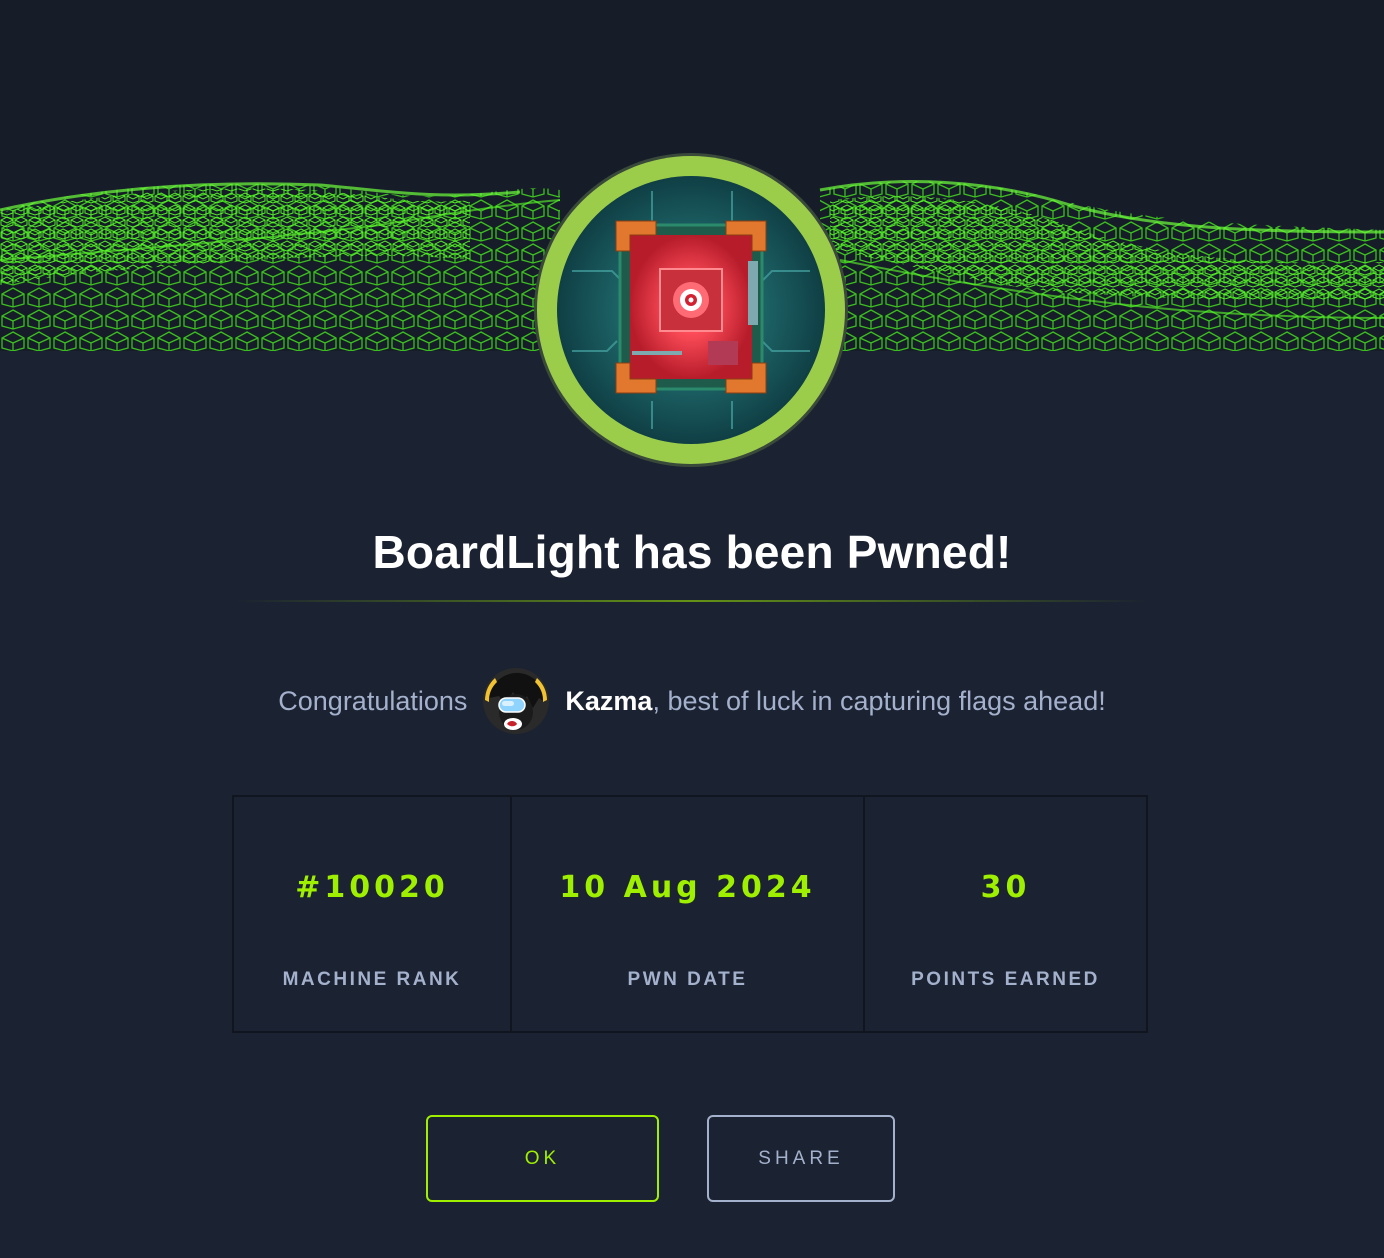 The image size is (1384, 1258). What do you see at coordinates (373, 914) in the screenshot?
I see `stat-machine-rank: #10020 MACHINE RANK` at bounding box center [373, 914].